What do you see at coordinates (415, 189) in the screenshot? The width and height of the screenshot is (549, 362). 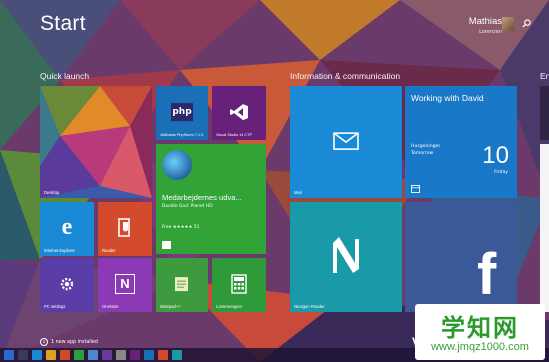 I see `calendar-icon` at bounding box center [415, 189].